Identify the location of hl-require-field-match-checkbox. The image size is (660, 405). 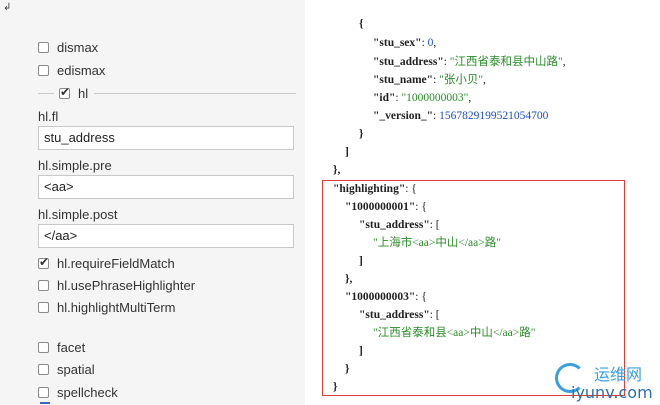
(43, 262).